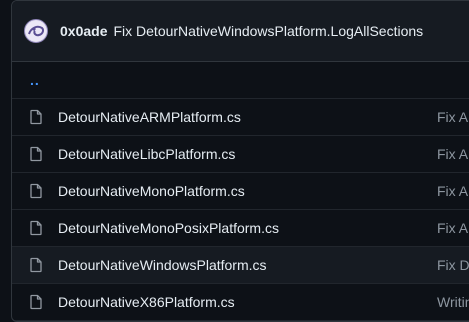  I want to click on commit-author-link: 0x0ade, so click(83, 31).